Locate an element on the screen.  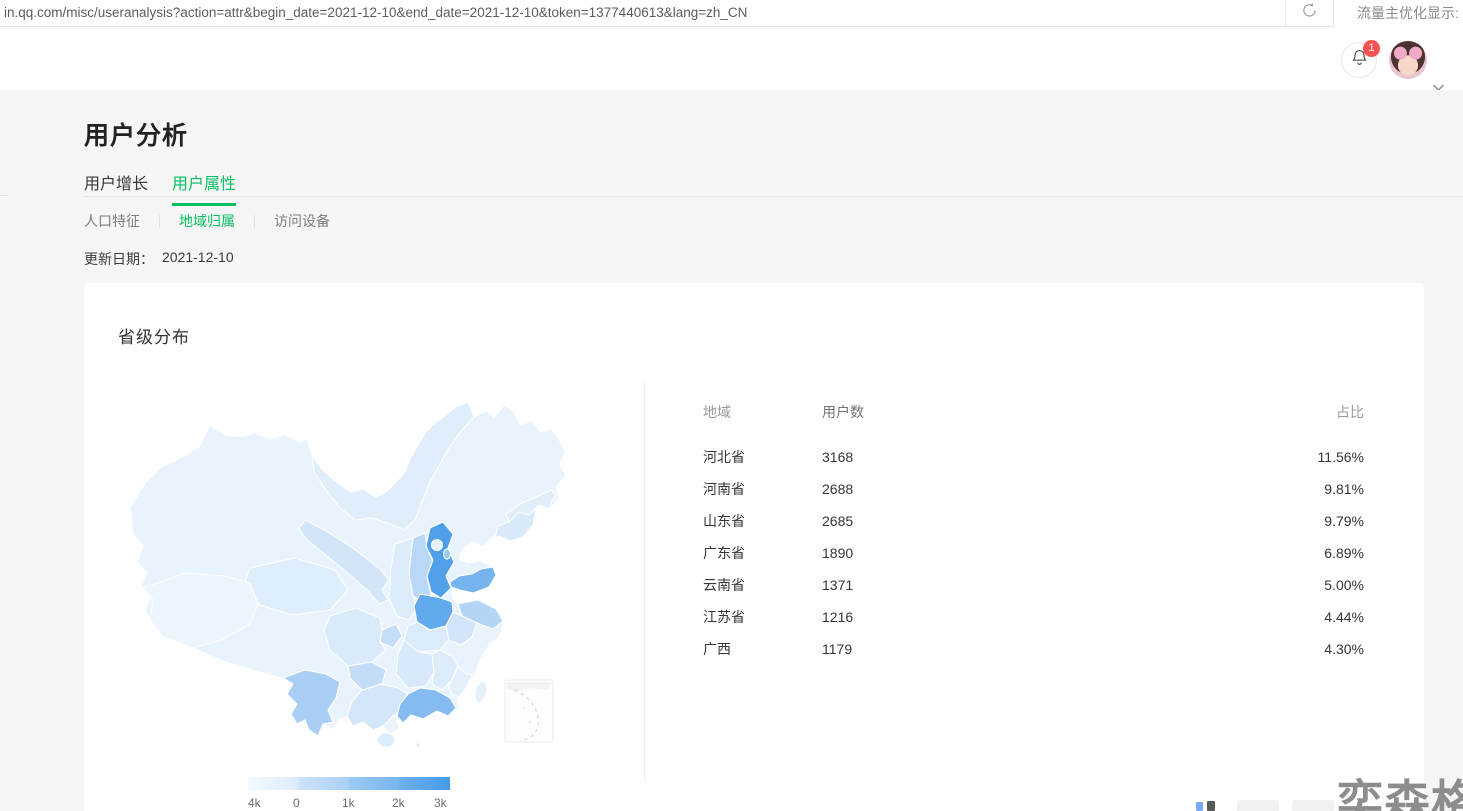
map-beijing is located at coordinates (437, 545).